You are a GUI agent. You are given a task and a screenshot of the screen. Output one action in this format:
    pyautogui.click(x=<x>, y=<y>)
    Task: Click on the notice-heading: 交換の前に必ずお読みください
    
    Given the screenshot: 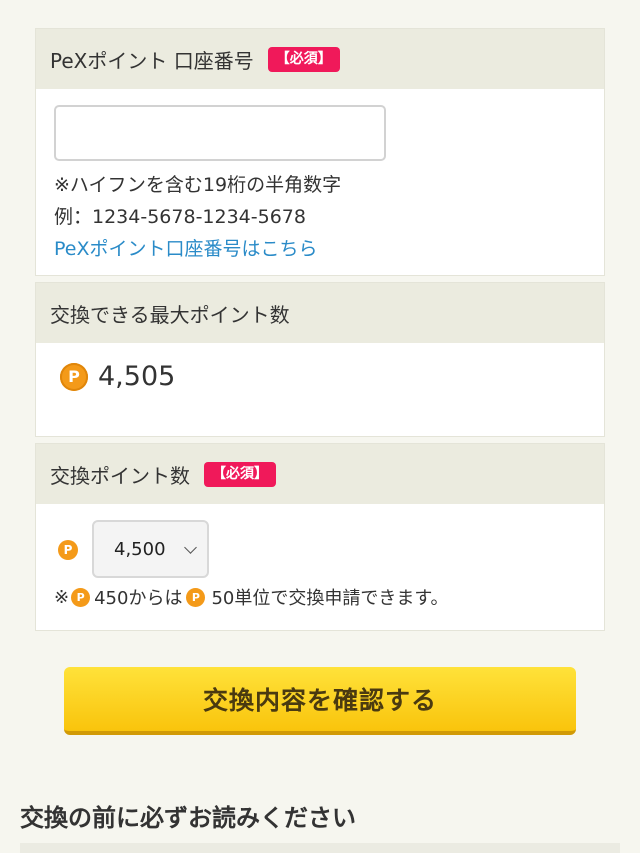 What is the action you would take?
    pyautogui.click(x=188, y=818)
    